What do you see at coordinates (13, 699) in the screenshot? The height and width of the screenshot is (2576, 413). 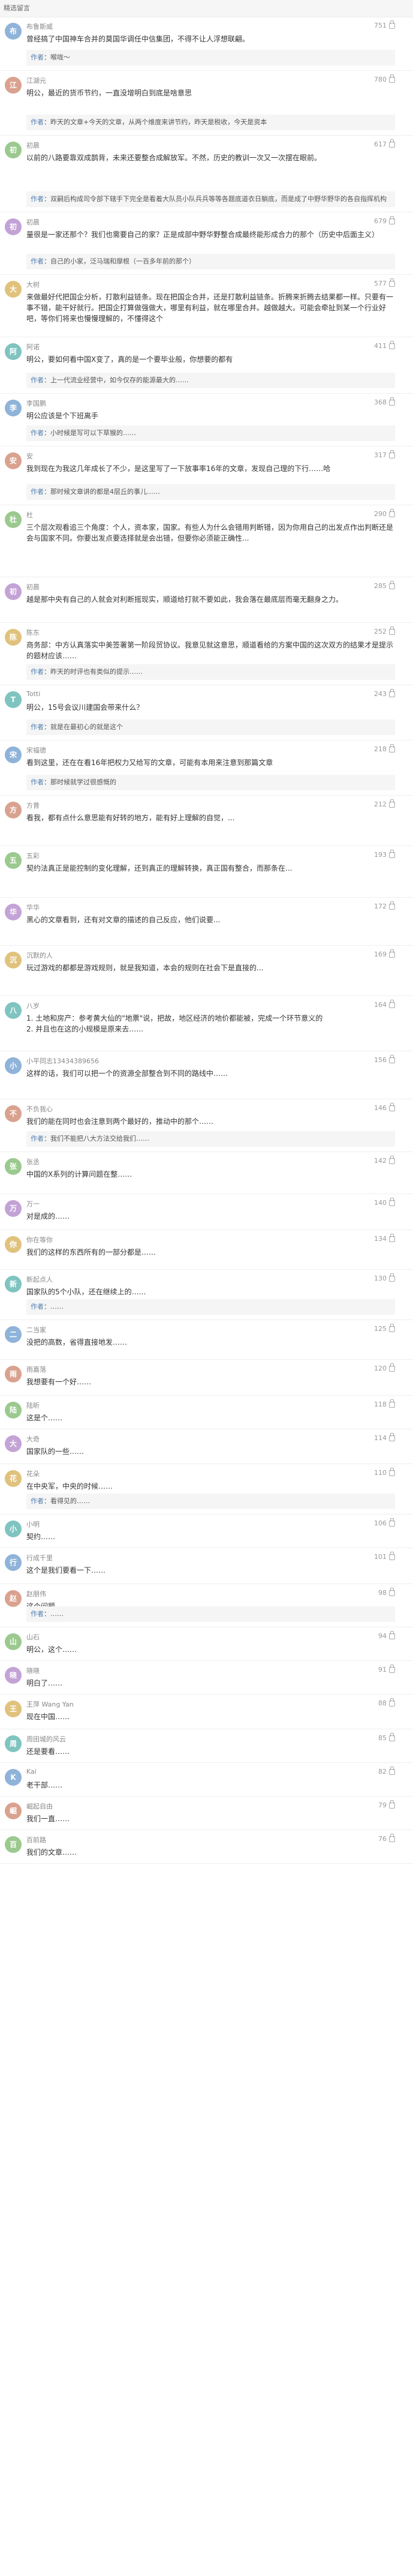 I see `avatar: T` at bounding box center [13, 699].